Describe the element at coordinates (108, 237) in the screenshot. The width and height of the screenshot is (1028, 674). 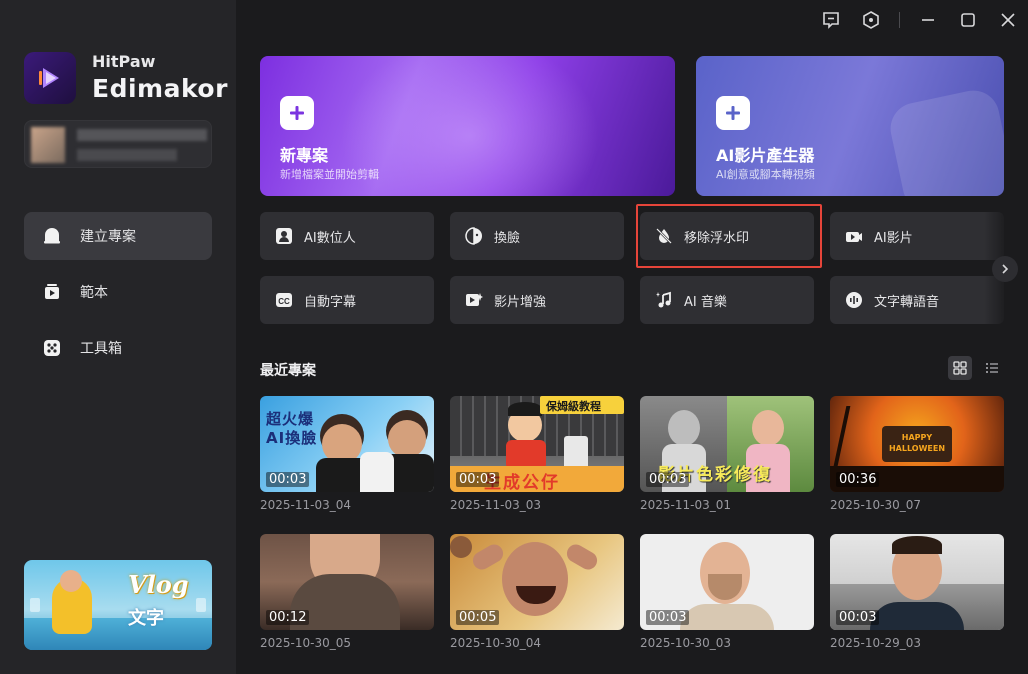
I see `sidebar-item-label: 建立專案` at that location.